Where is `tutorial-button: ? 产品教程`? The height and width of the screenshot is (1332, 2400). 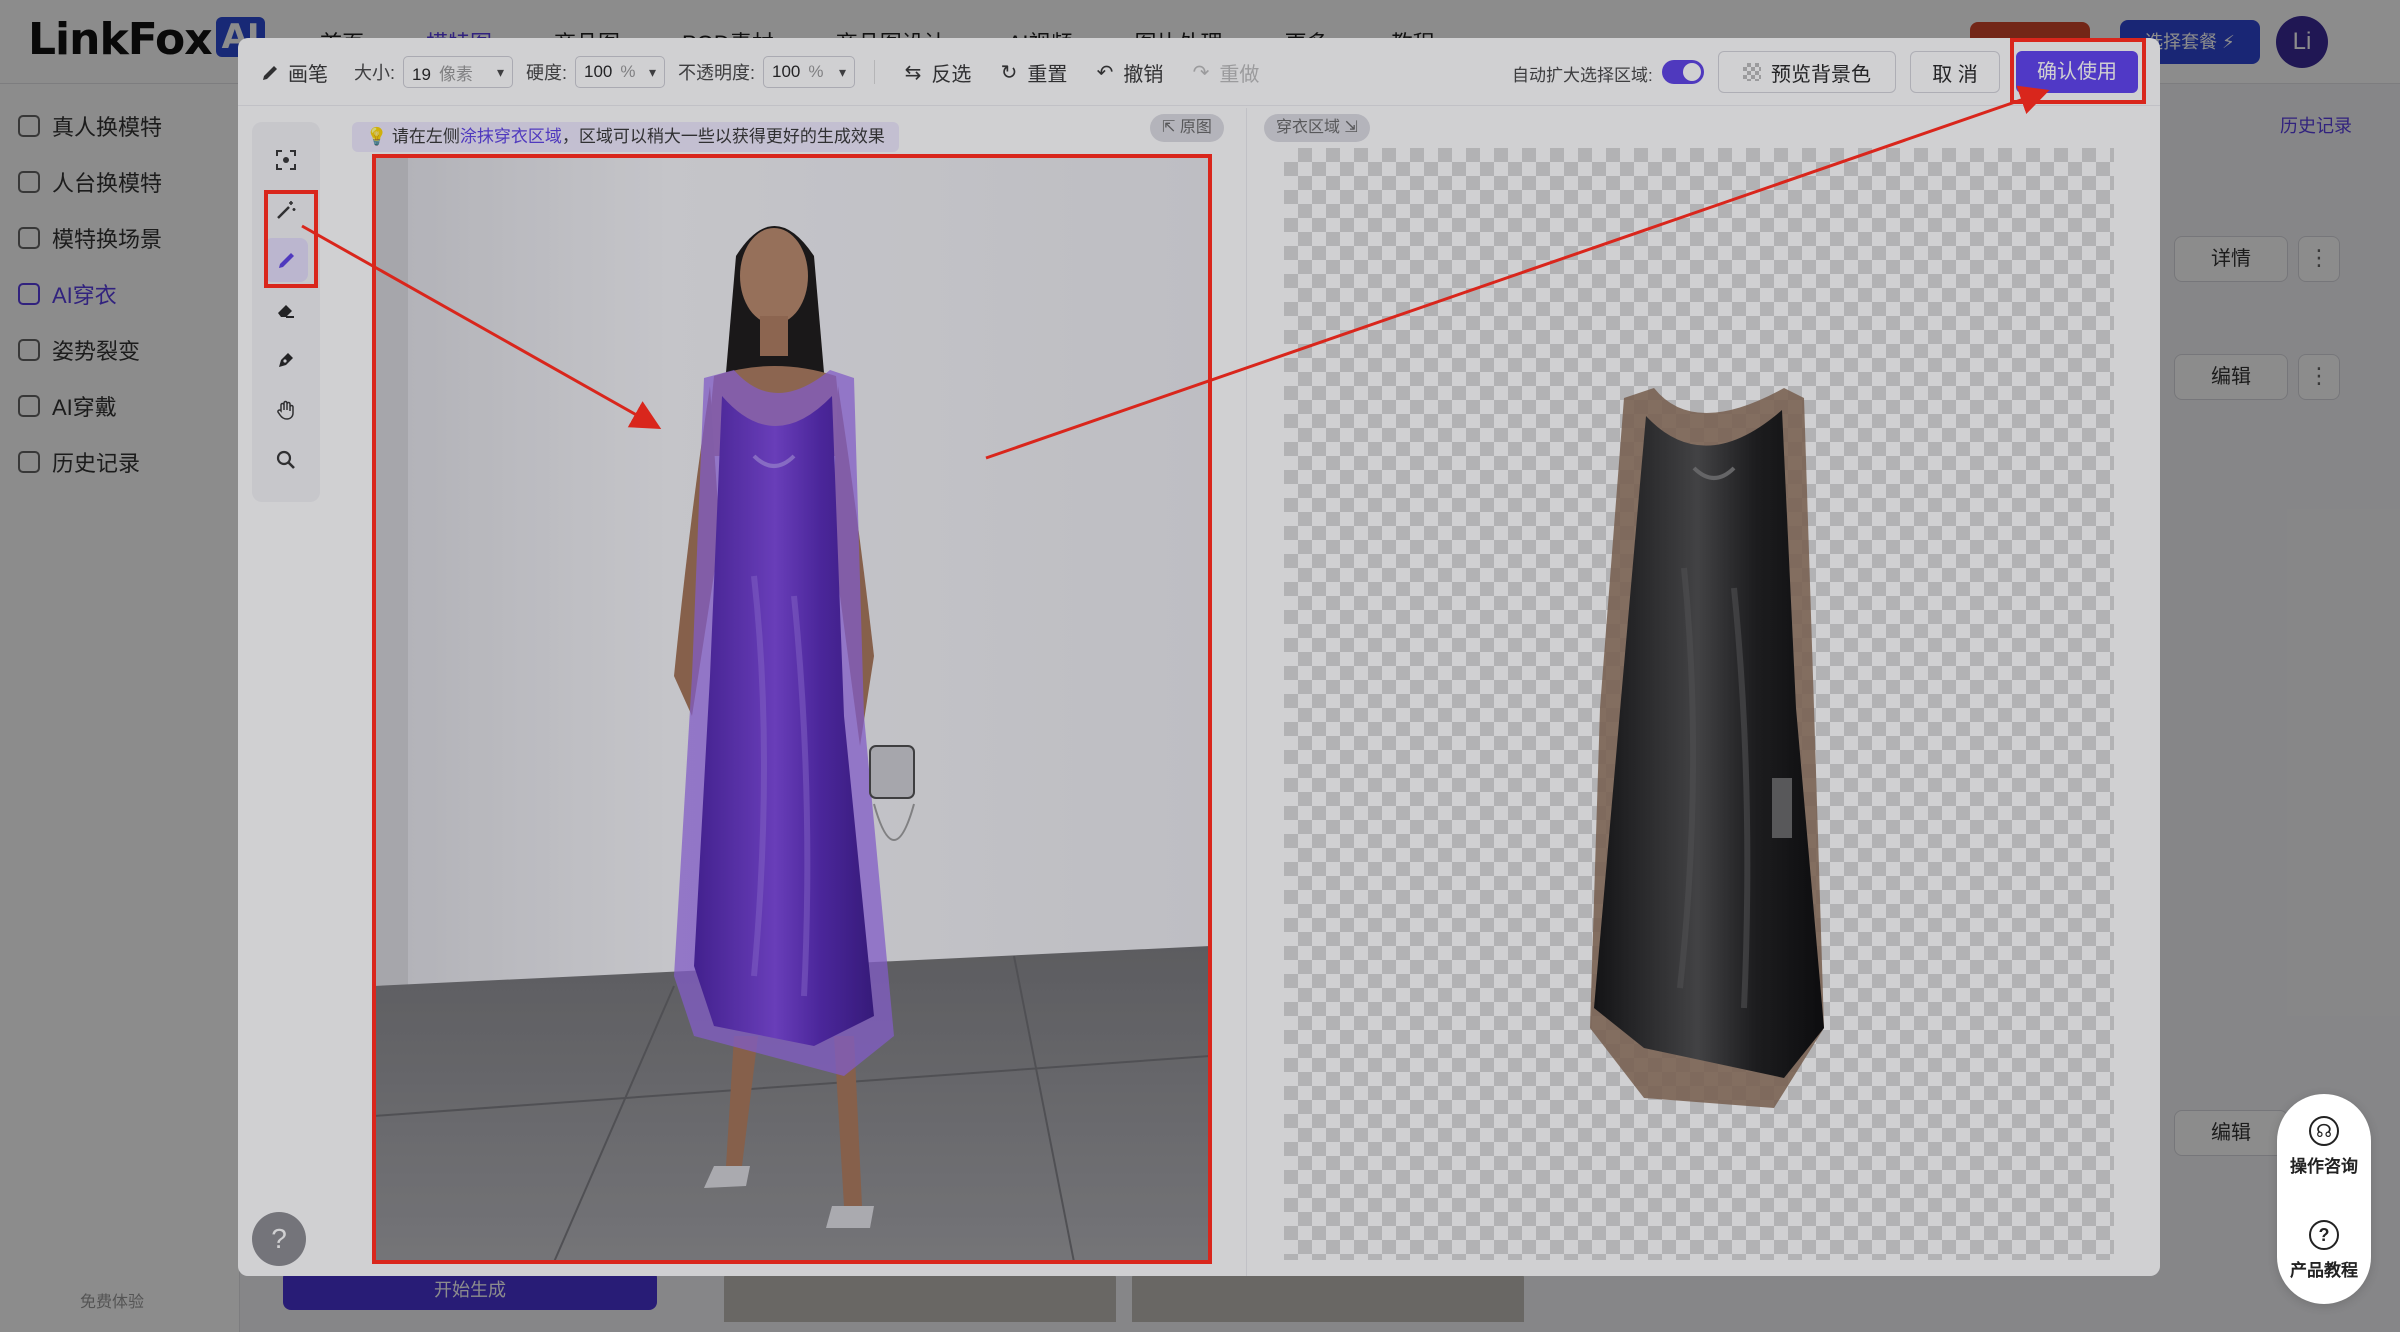
tutorial-button: ? 产品教程 is located at coordinates (2324, 1250).